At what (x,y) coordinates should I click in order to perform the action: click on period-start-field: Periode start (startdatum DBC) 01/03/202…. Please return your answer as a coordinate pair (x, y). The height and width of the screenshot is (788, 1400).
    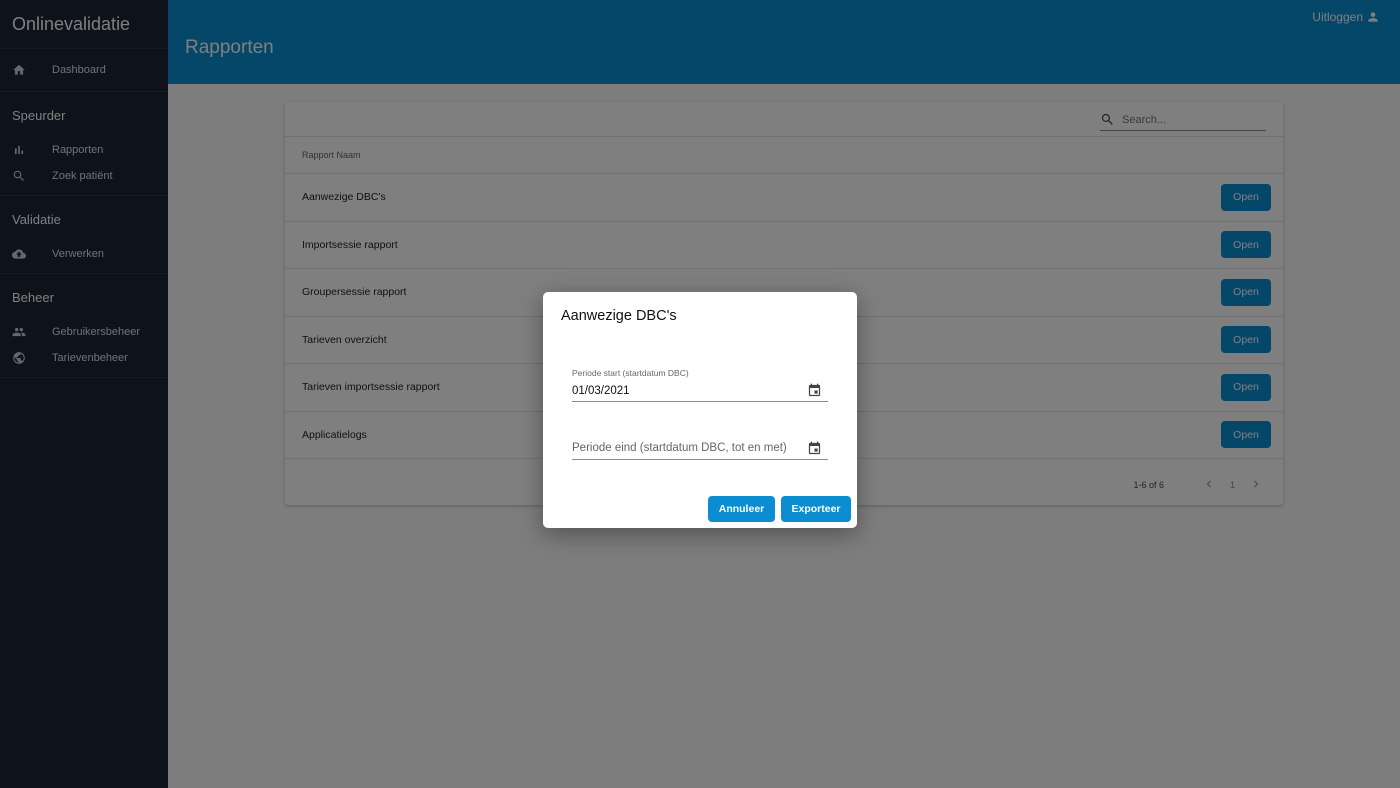
    Looking at the image, I should click on (700, 385).